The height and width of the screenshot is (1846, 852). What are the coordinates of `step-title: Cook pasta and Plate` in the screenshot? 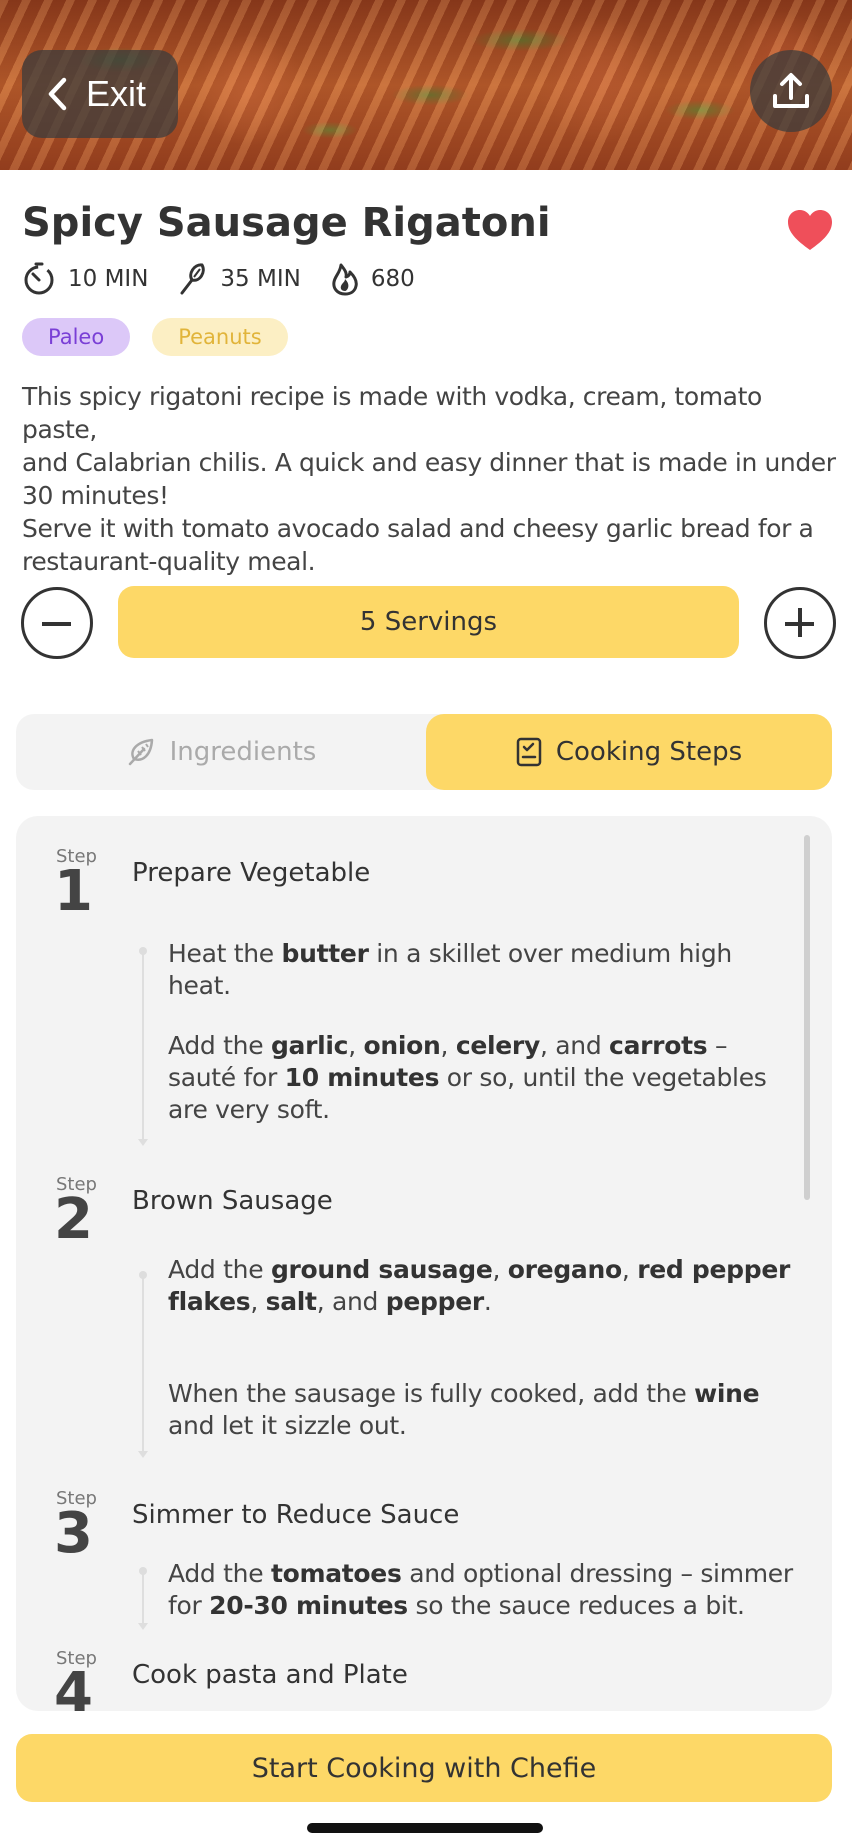 It's located at (270, 1675).